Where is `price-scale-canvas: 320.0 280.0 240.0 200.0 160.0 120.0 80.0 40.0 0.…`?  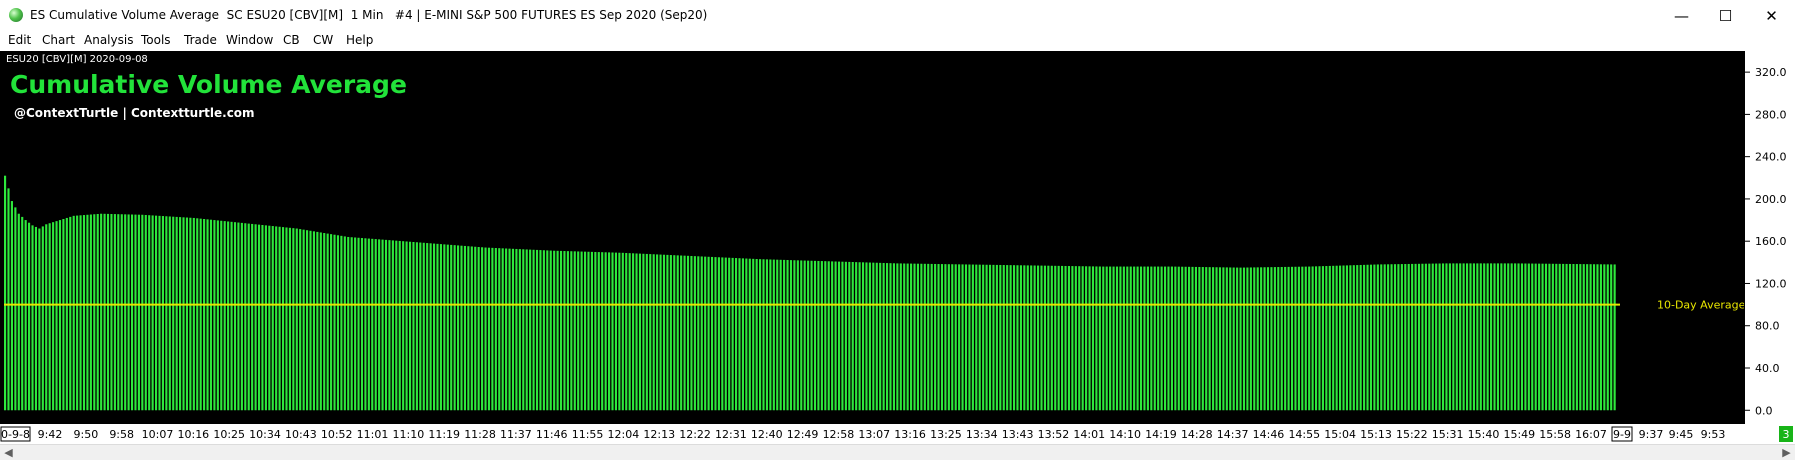
price-scale-canvas: 320.0 280.0 240.0 200.0 160.0 120.0 80.0 40.0 0.… is located at coordinates (1766, 241).